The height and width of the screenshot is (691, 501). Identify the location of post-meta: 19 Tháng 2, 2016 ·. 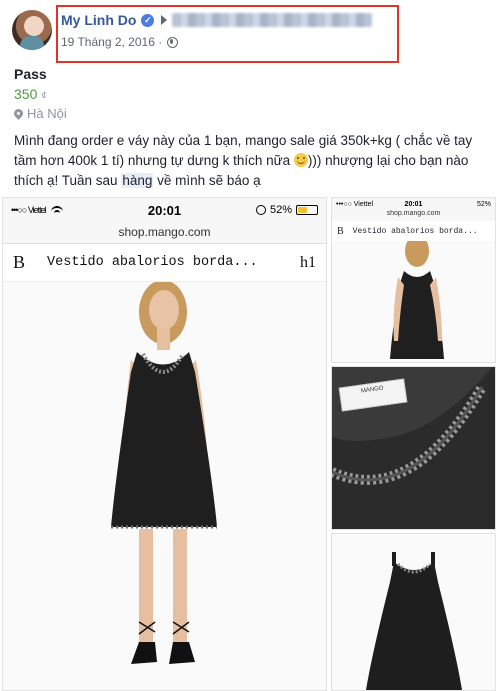
(120, 42).